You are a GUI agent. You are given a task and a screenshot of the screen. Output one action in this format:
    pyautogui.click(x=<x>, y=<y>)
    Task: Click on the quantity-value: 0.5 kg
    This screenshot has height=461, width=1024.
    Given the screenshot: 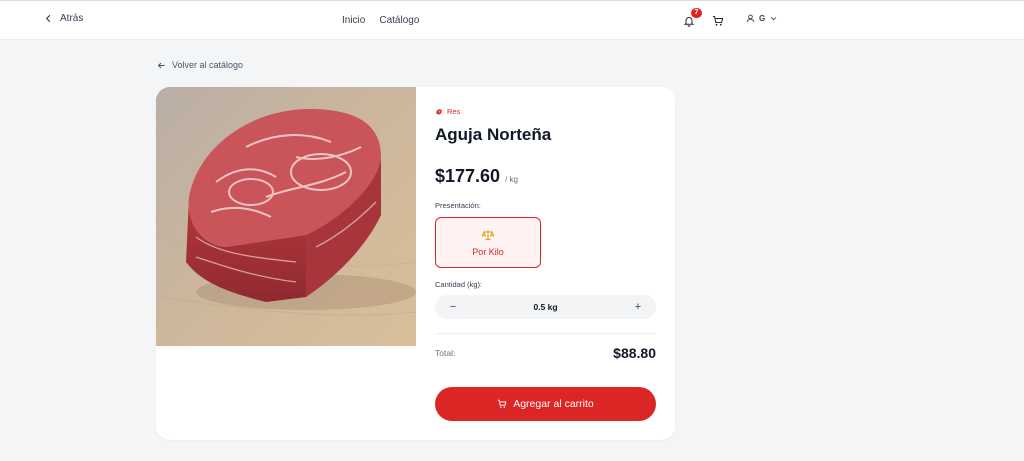 What is the action you would take?
    pyautogui.click(x=545, y=307)
    